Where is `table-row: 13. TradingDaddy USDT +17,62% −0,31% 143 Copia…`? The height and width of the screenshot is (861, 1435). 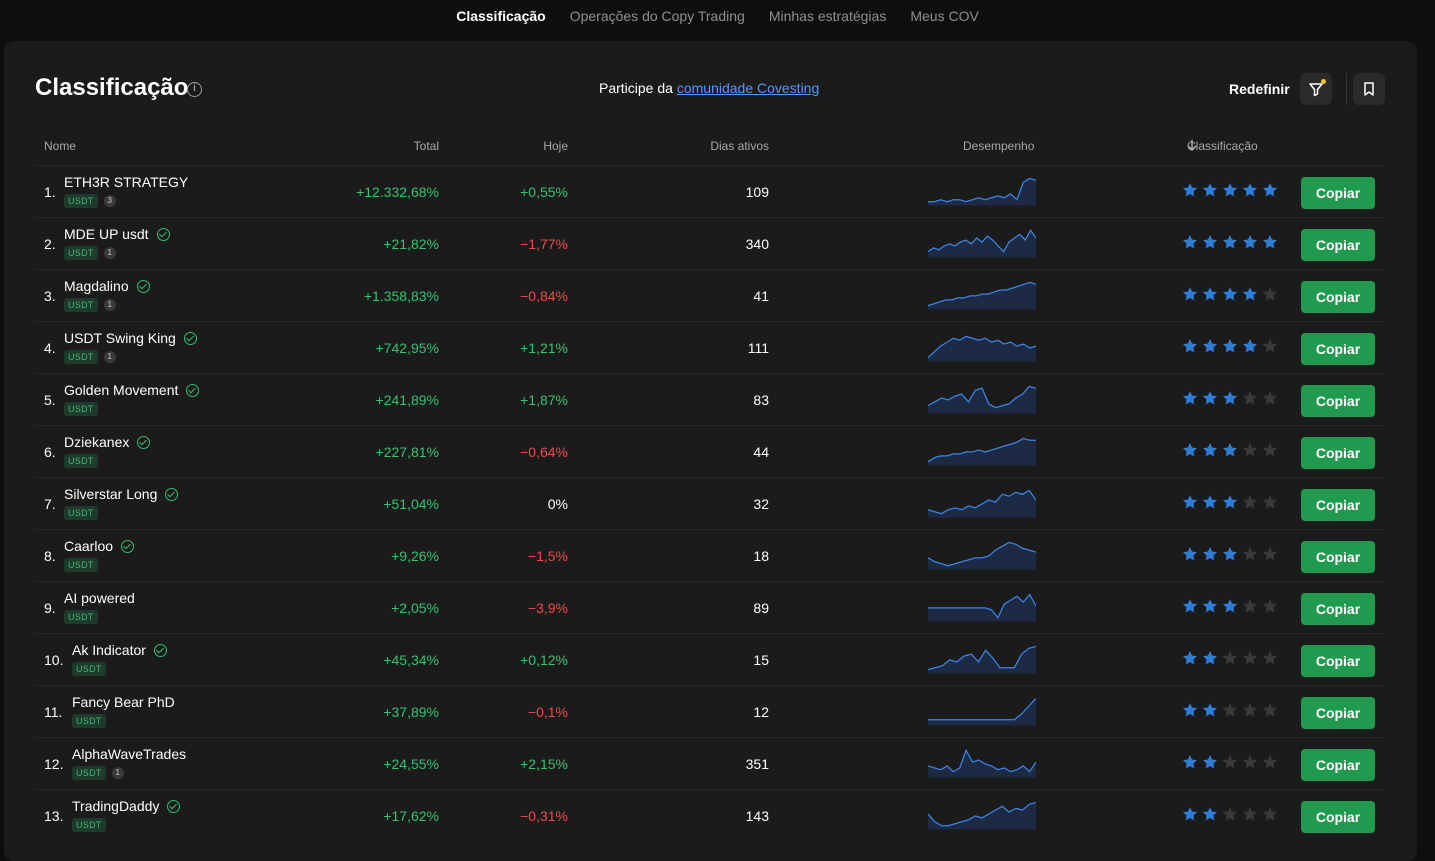
table-row: 13. TradingDaddy USDT +17,62% −0,31% 143 Copia… is located at coordinates (710, 815).